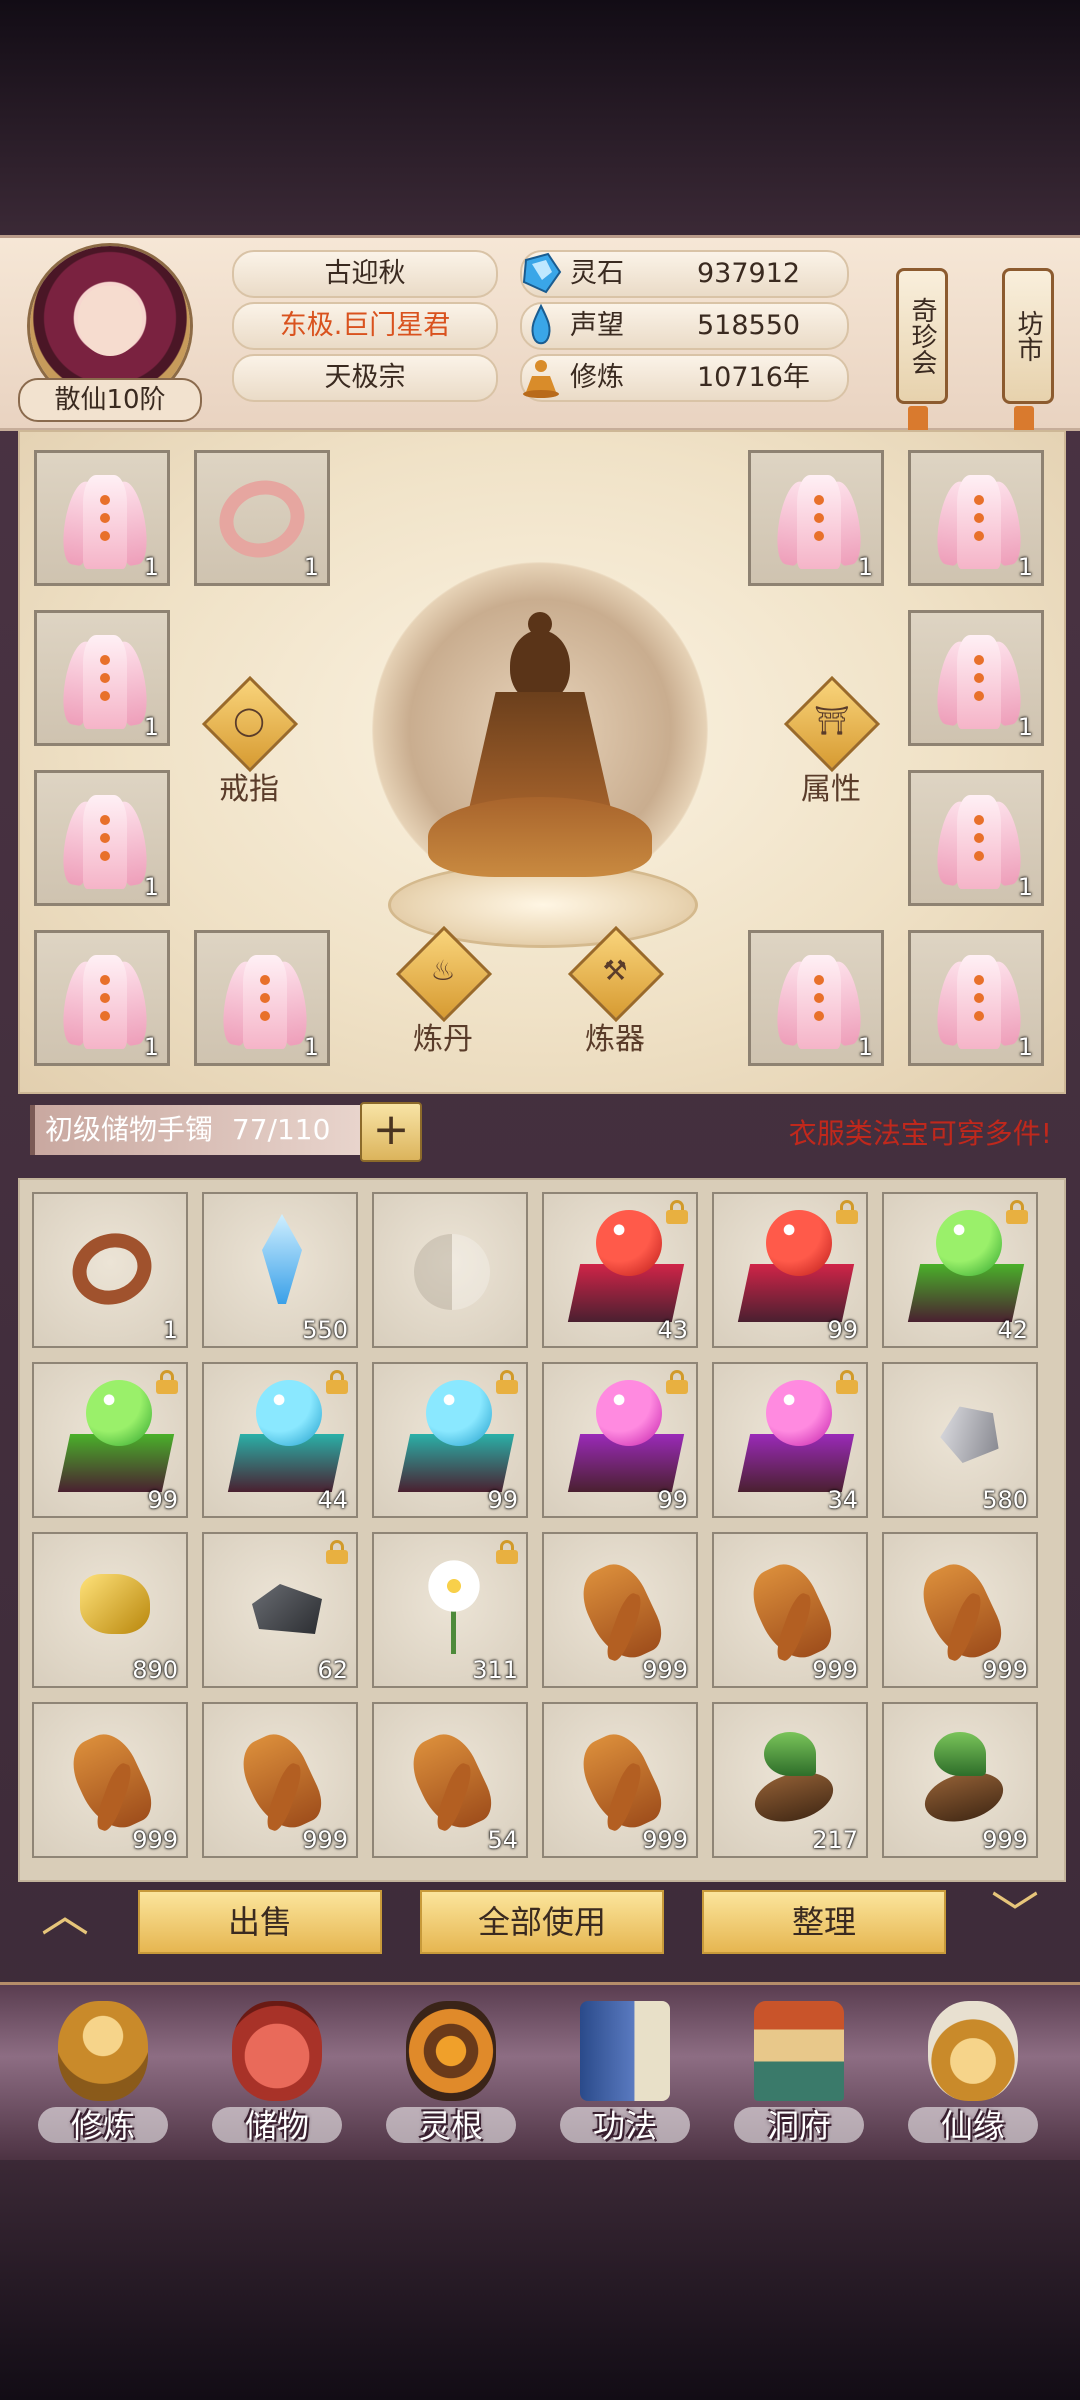 The width and height of the screenshot is (1080, 2400). I want to click on inventory-slot: 580, so click(960, 1440).